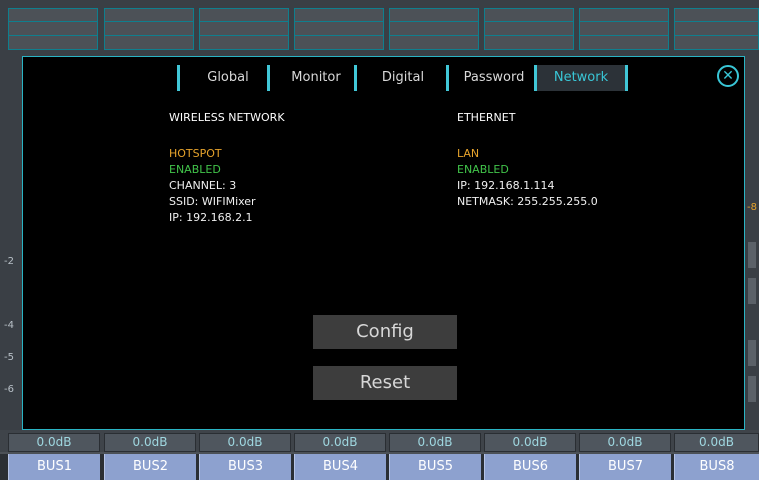  Describe the element at coordinates (494, 78) in the screenshot. I see `tab-password: Password` at that location.